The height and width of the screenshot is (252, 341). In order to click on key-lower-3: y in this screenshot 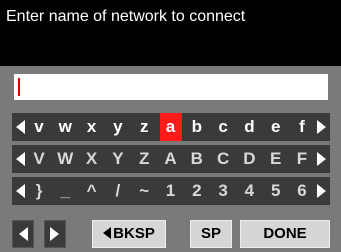, I will do `click(118, 127)`.